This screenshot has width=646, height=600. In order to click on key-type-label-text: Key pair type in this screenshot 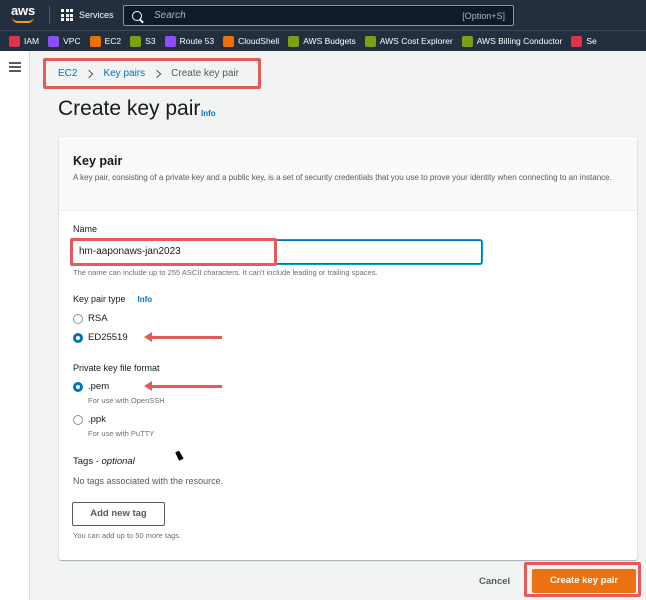, I will do `click(99, 299)`.